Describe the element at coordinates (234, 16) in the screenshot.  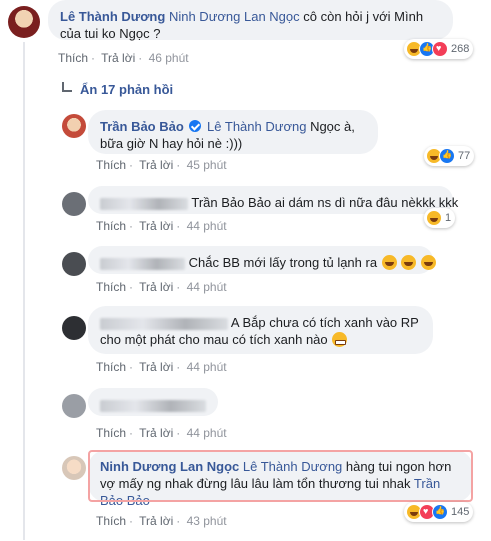
I see `mention-link: Ninh Dương Lan Ngọc` at that location.